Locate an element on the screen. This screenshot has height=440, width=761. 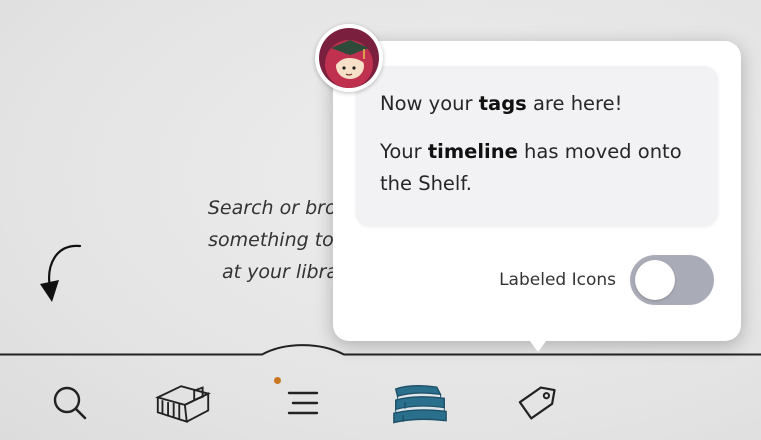
curved-arrow-icon is located at coordinates (61, 273).